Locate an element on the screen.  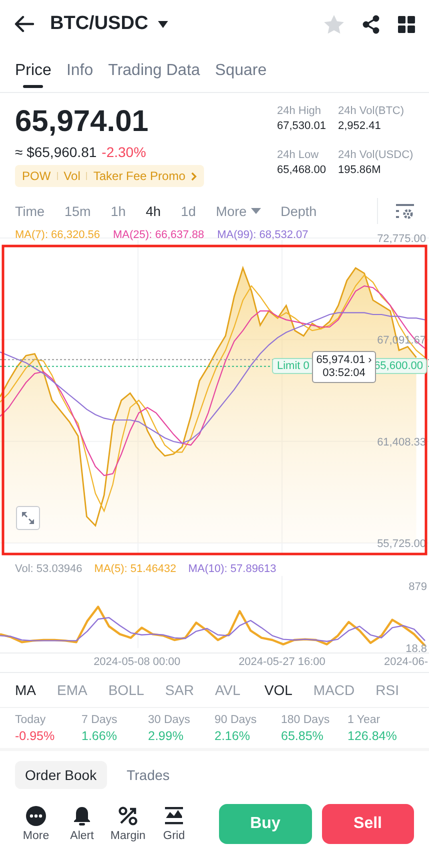
stat-label: 24h Vol(USDC) is located at coordinates (376, 154).